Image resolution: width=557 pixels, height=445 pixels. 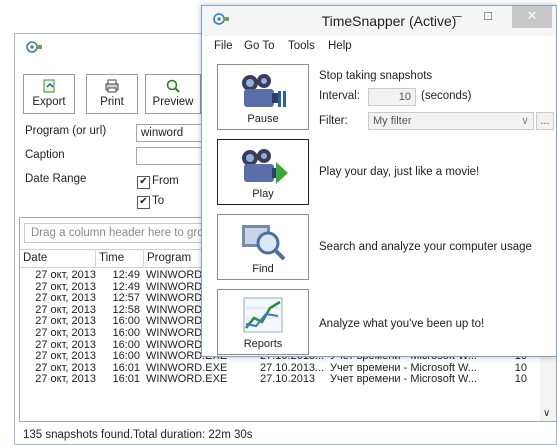 I want to click on filter-select: My filter ∨, so click(x=451, y=121).